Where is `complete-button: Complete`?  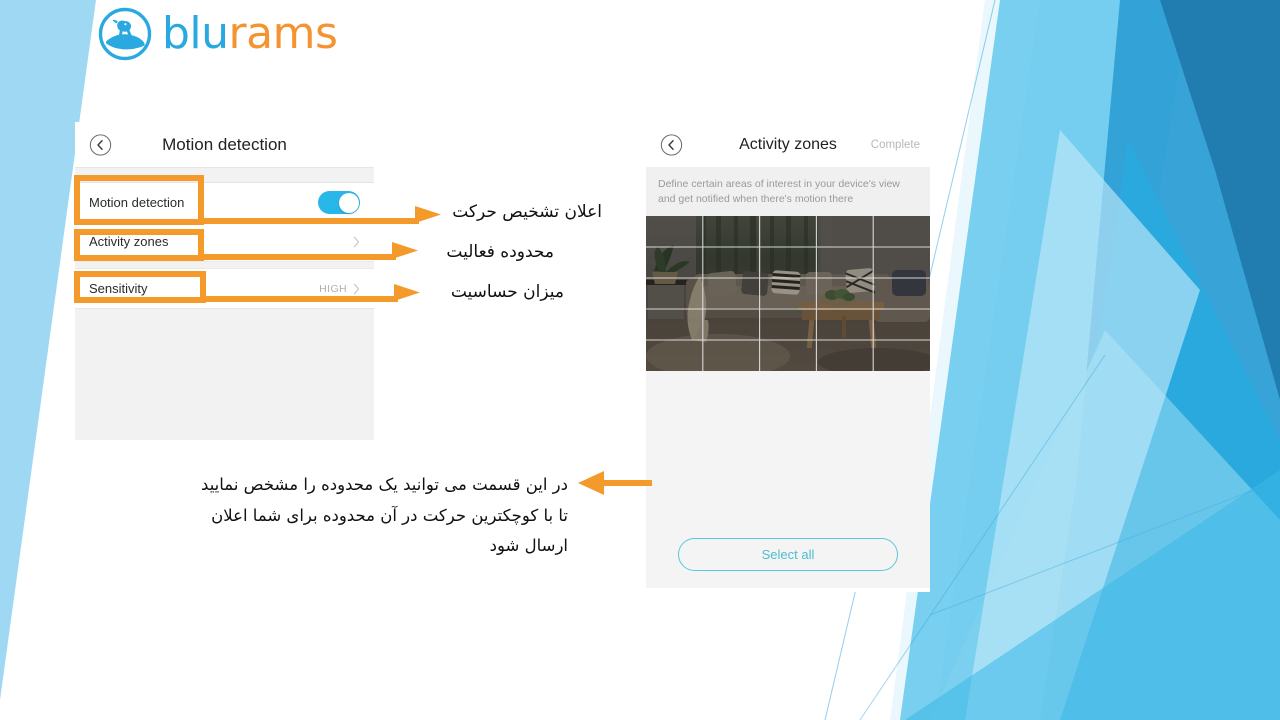 complete-button: Complete is located at coordinates (895, 145).